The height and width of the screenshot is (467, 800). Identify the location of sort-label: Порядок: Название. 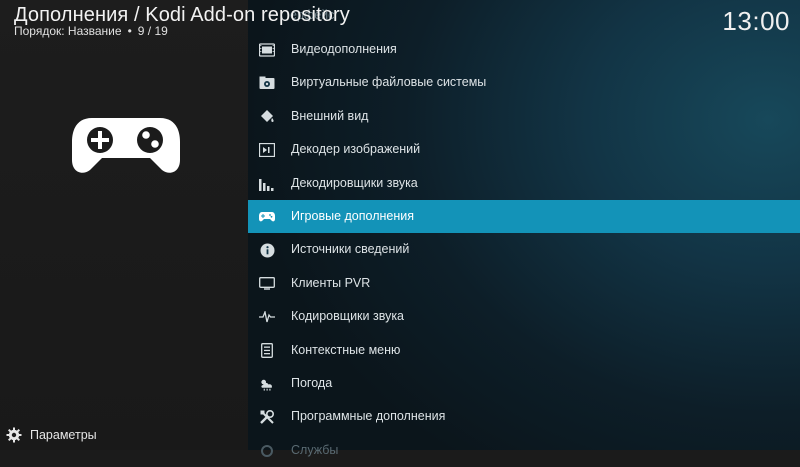
(68, 31).